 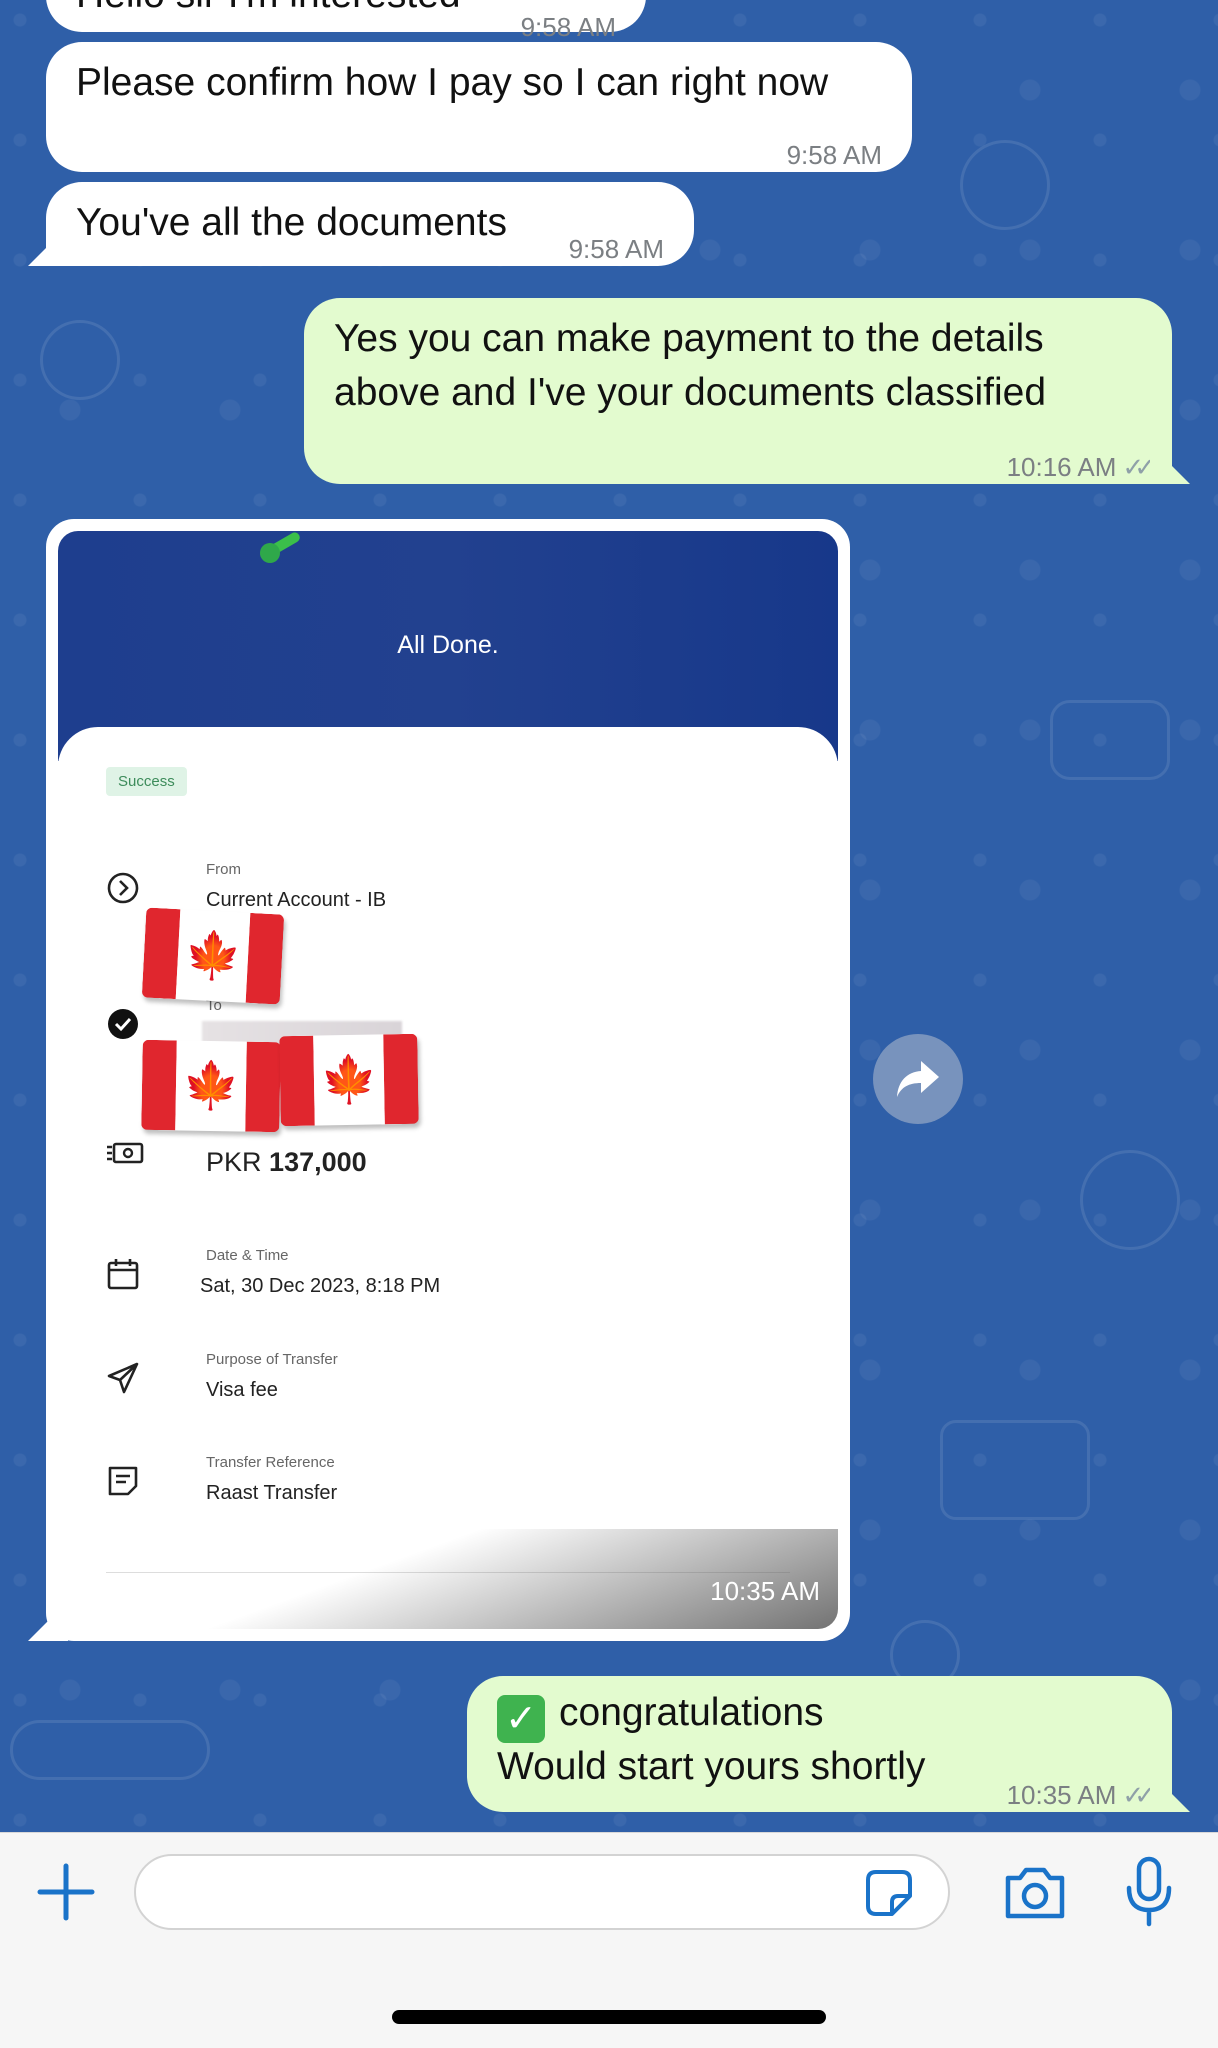 I want to click on purpose-row: Purpose of Transfer Visa fee, so click(x=446, y=1381).